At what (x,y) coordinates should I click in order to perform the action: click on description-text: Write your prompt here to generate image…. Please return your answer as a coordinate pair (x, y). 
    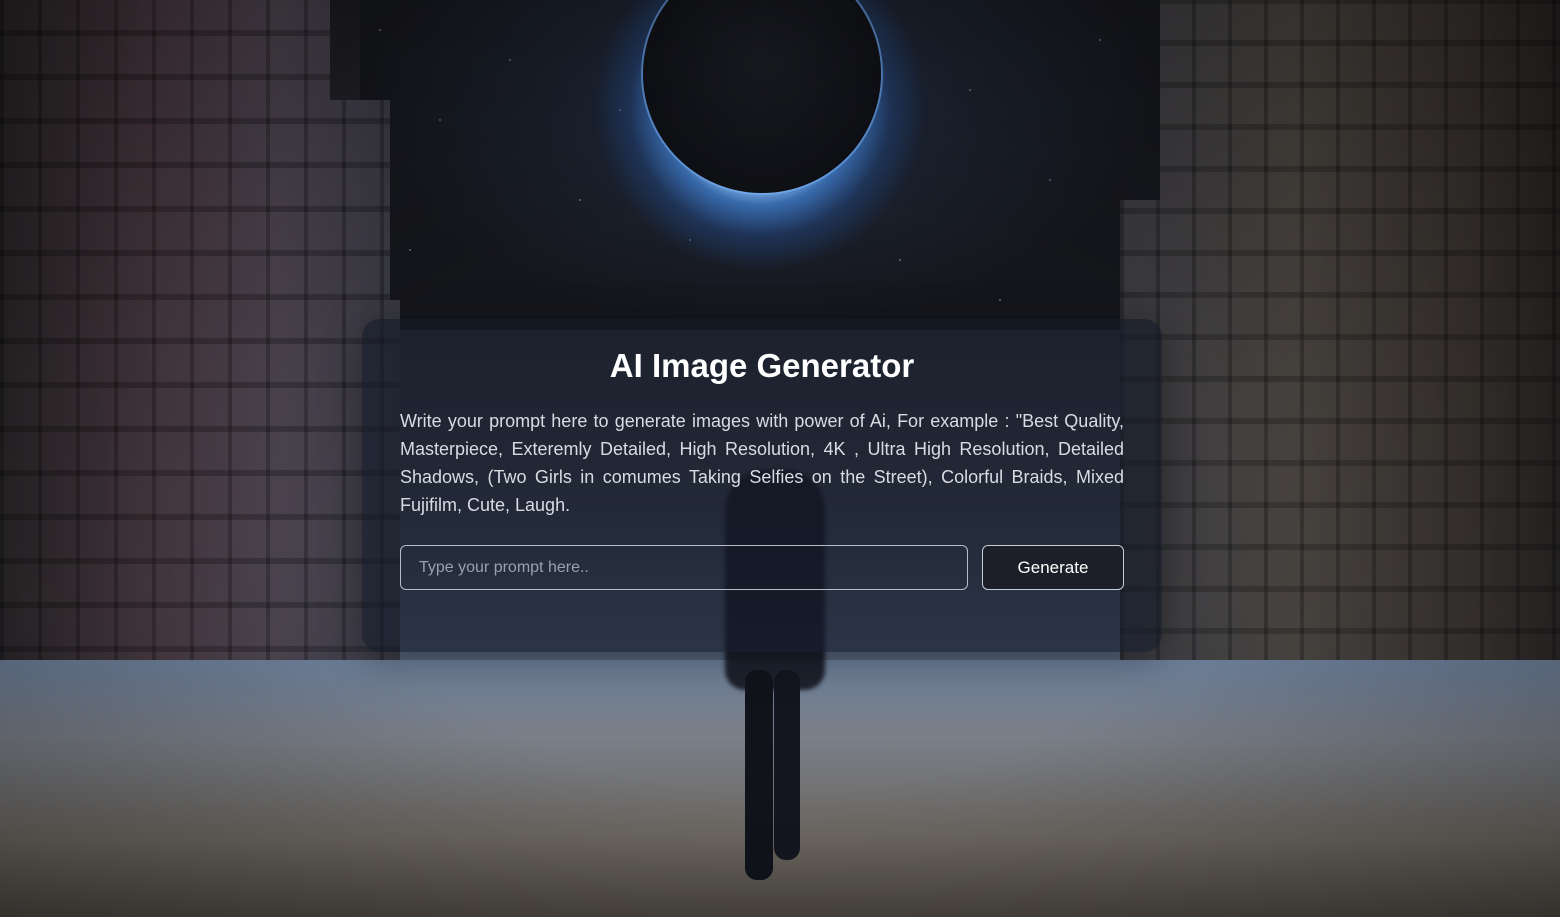
    Looking at the image, I should click on (762, 463).